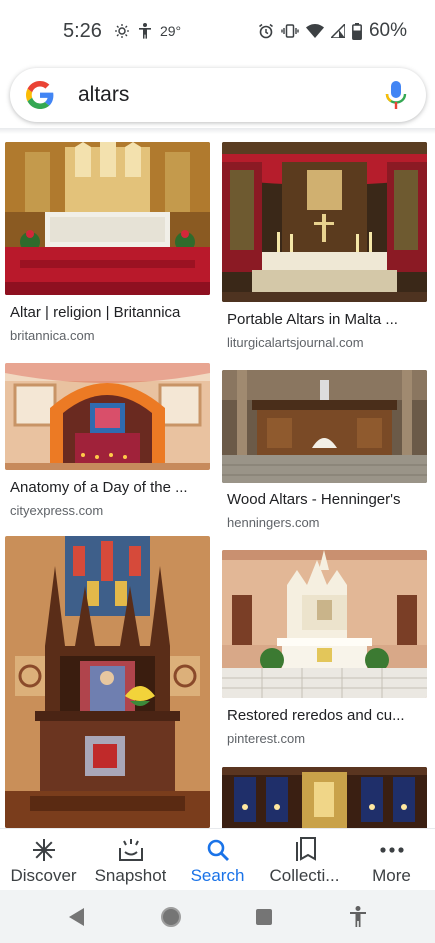  Describe the element at coordinates (217, 31) in the screenshot. I see `status-bar: 5:26 29° 60%` at that location.